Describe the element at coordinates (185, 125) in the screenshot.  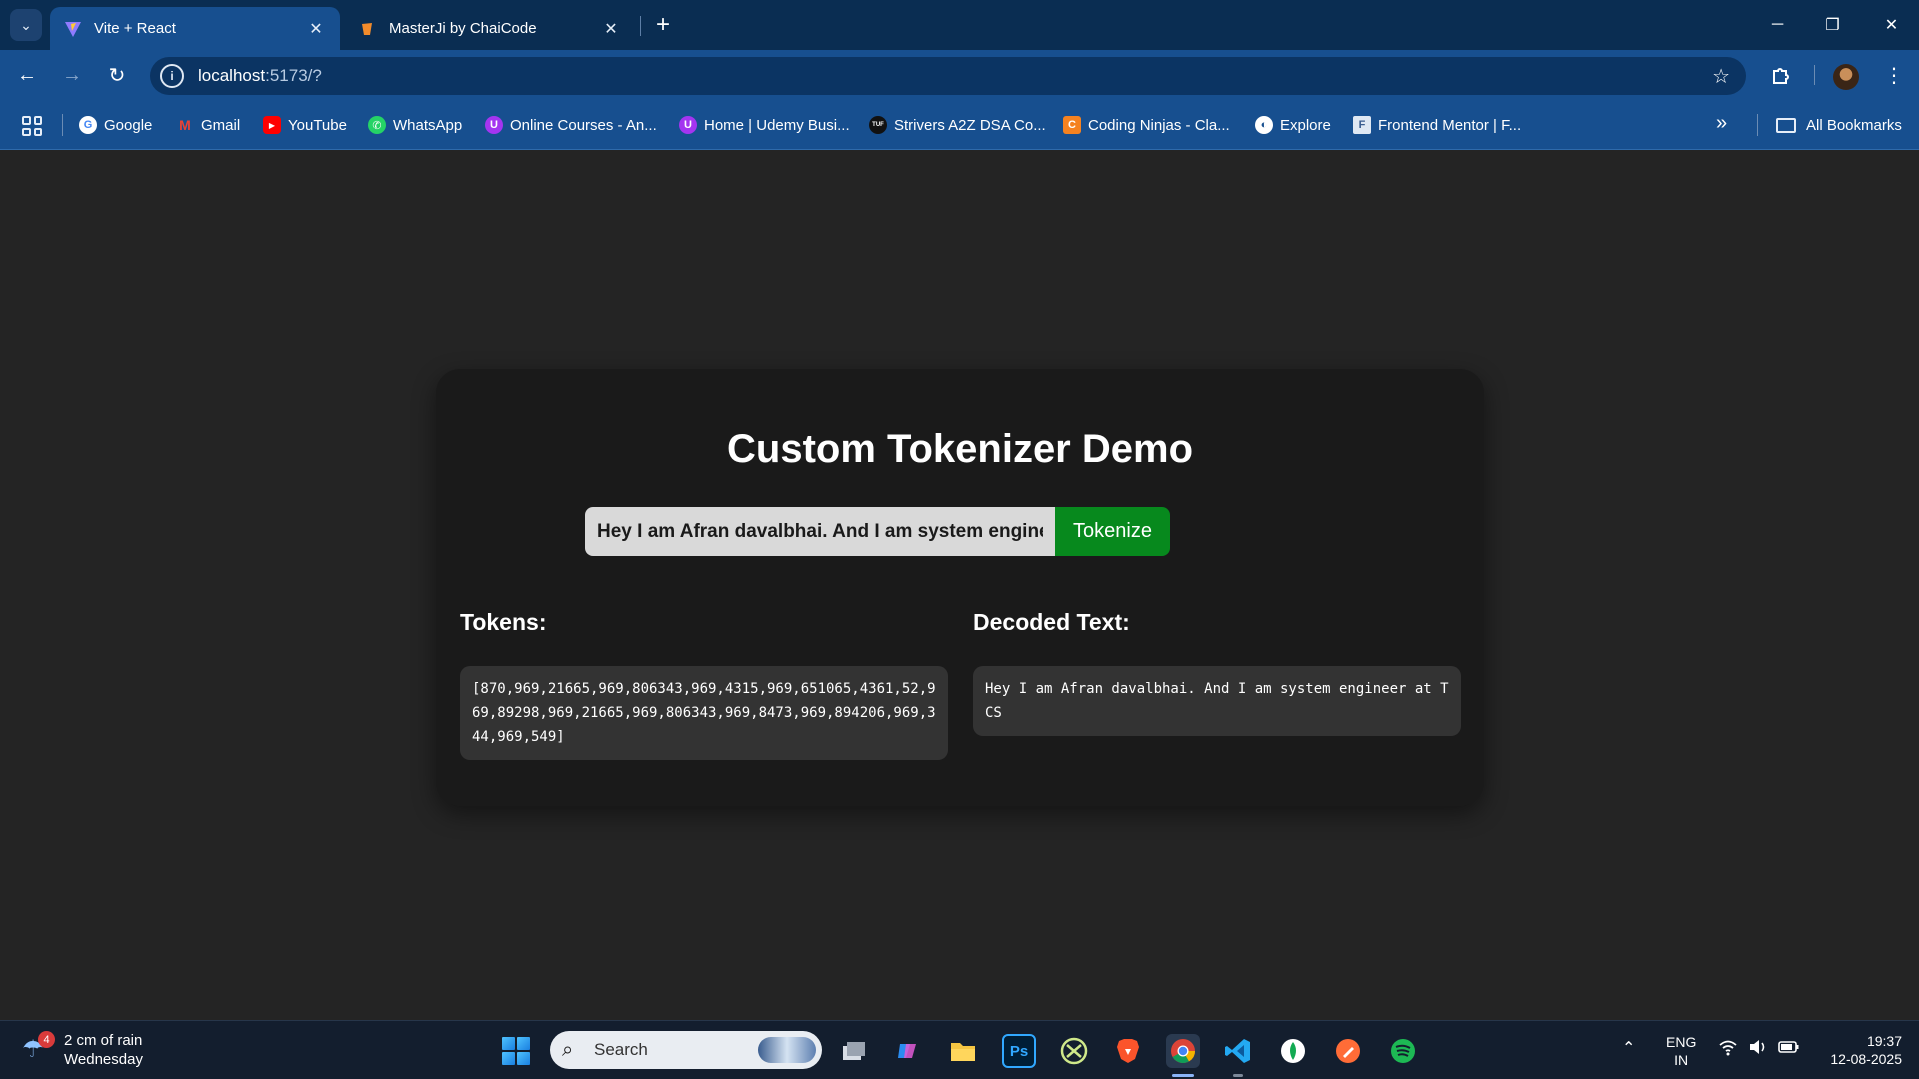
I see `gmail-icon: M` at that location.